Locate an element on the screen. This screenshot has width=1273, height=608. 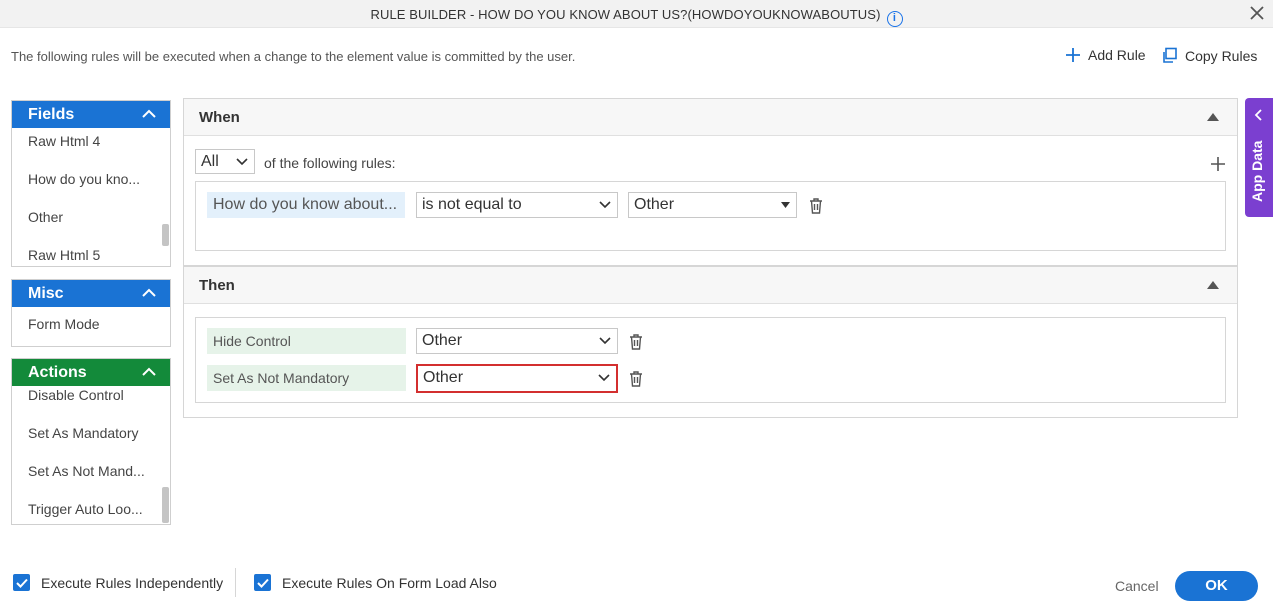
copy-rules-button: Copy Rules is located at coordinates (1209, 55).